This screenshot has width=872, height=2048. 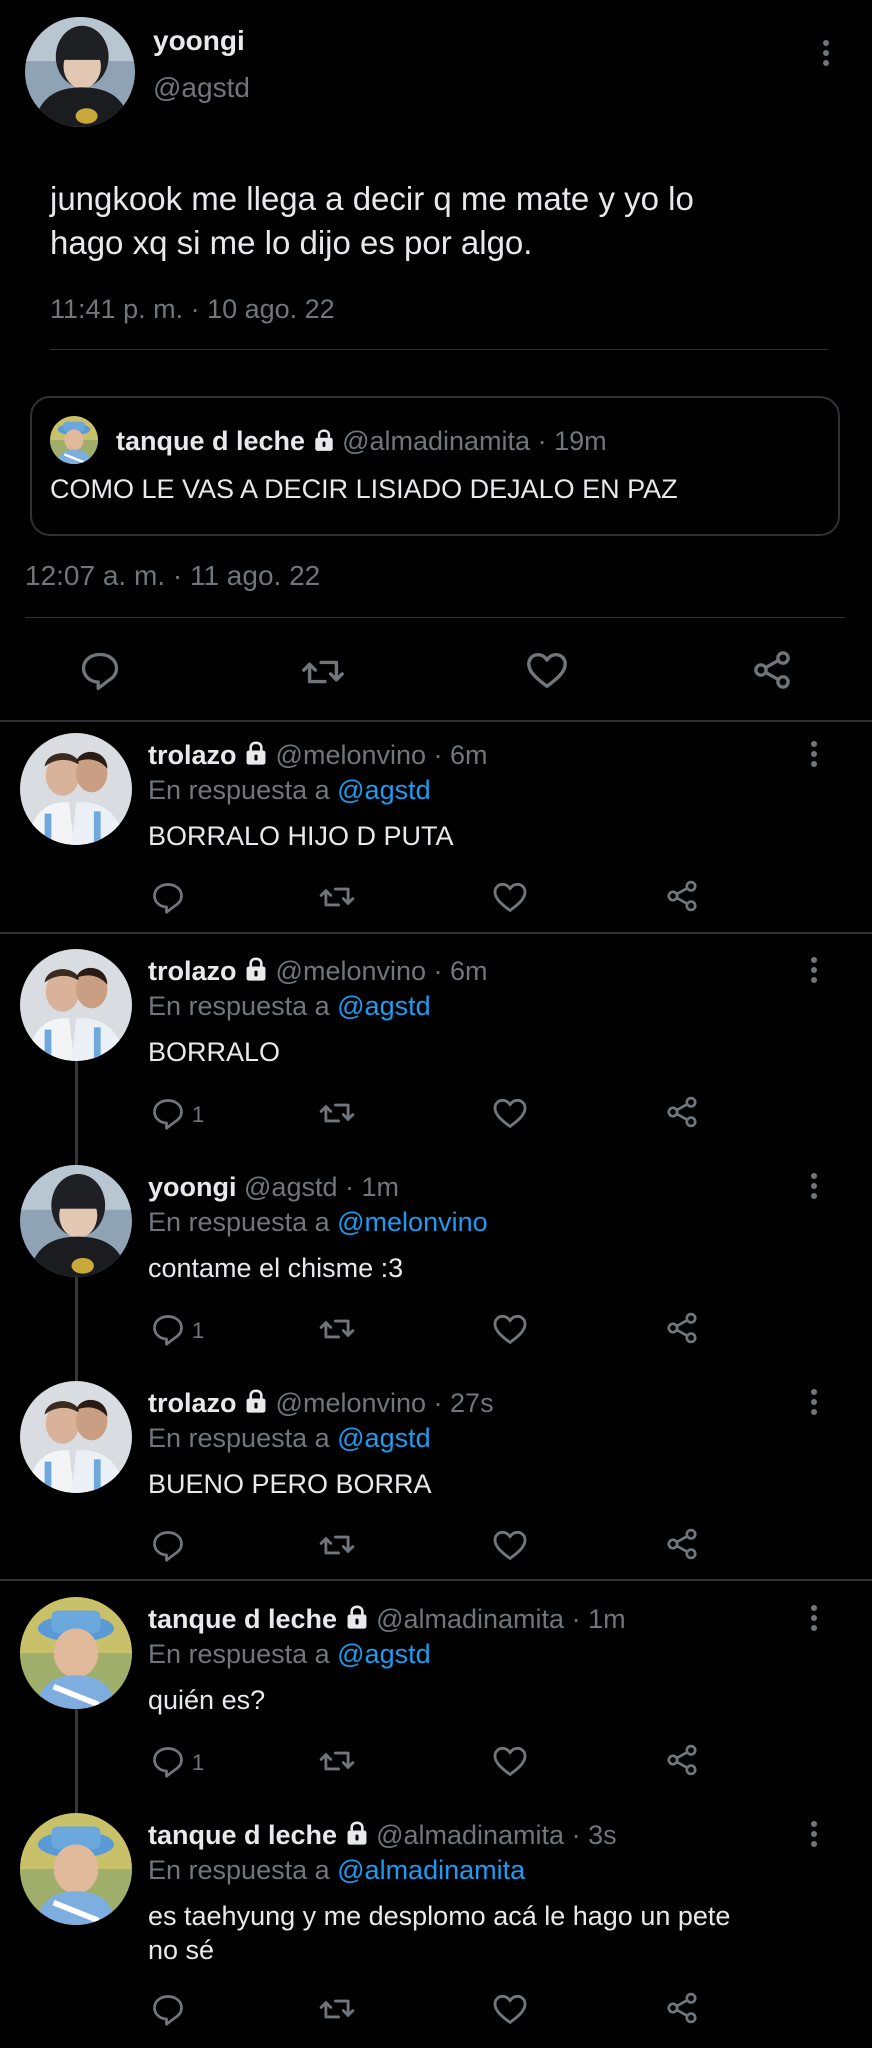 What do you see at coordinates (290, 1484) in the screenshot?
I see `reply-text: BUENO PERO BORRA` at bounding box center [290, 1484].